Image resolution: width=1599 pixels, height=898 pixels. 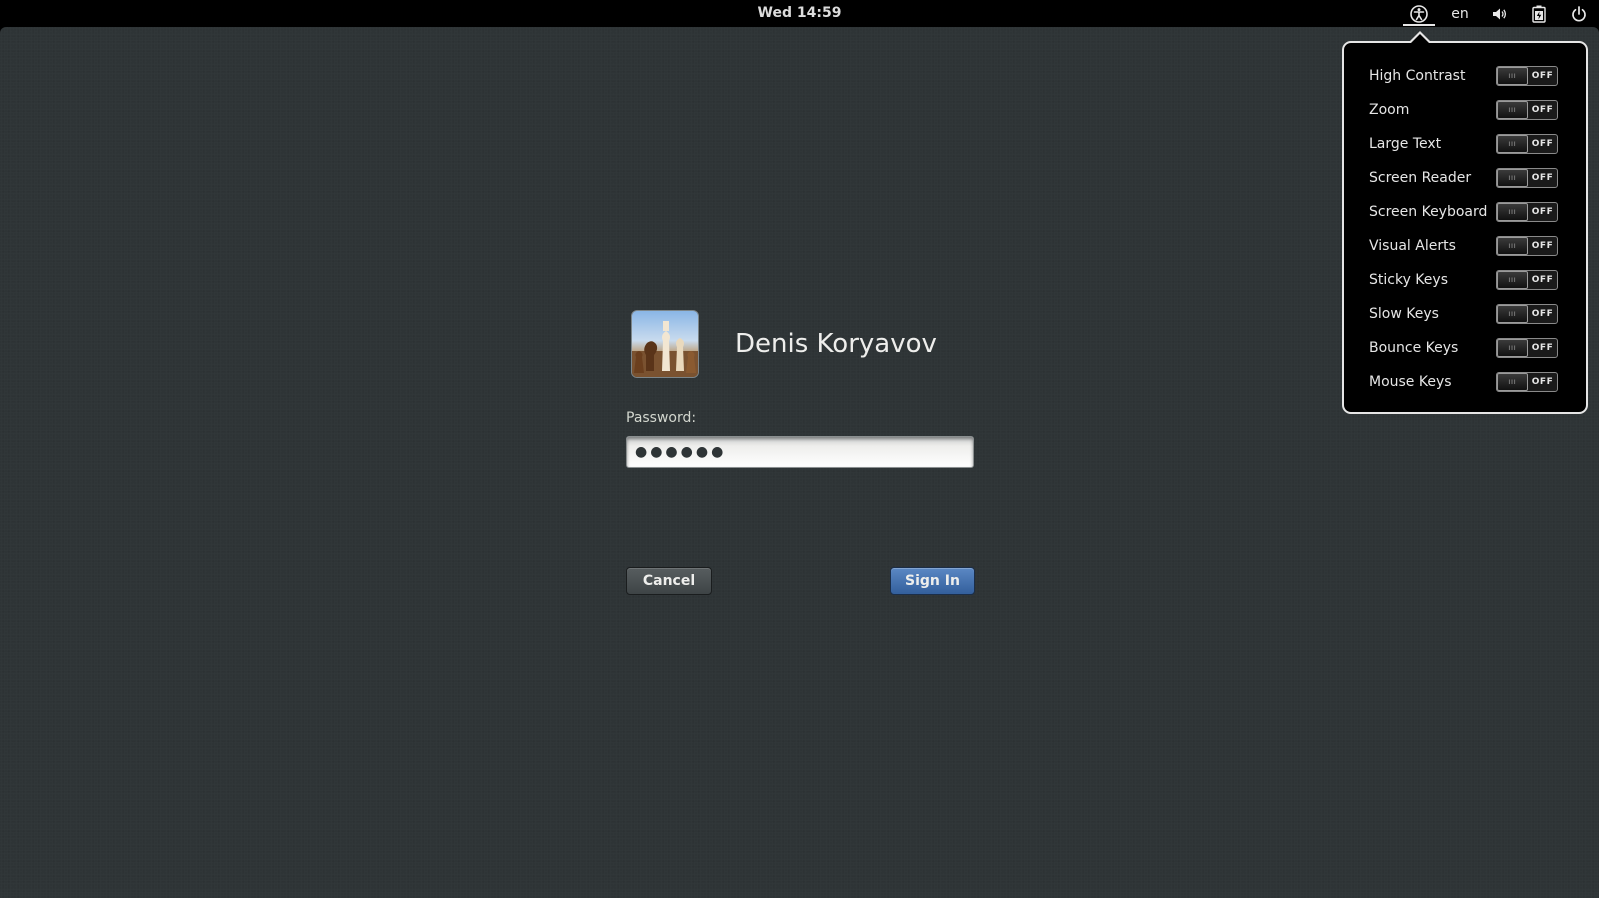 I want to click on a11y-item-screen-reader: Screen Reader III OFF, so click(x=1465, y=178).